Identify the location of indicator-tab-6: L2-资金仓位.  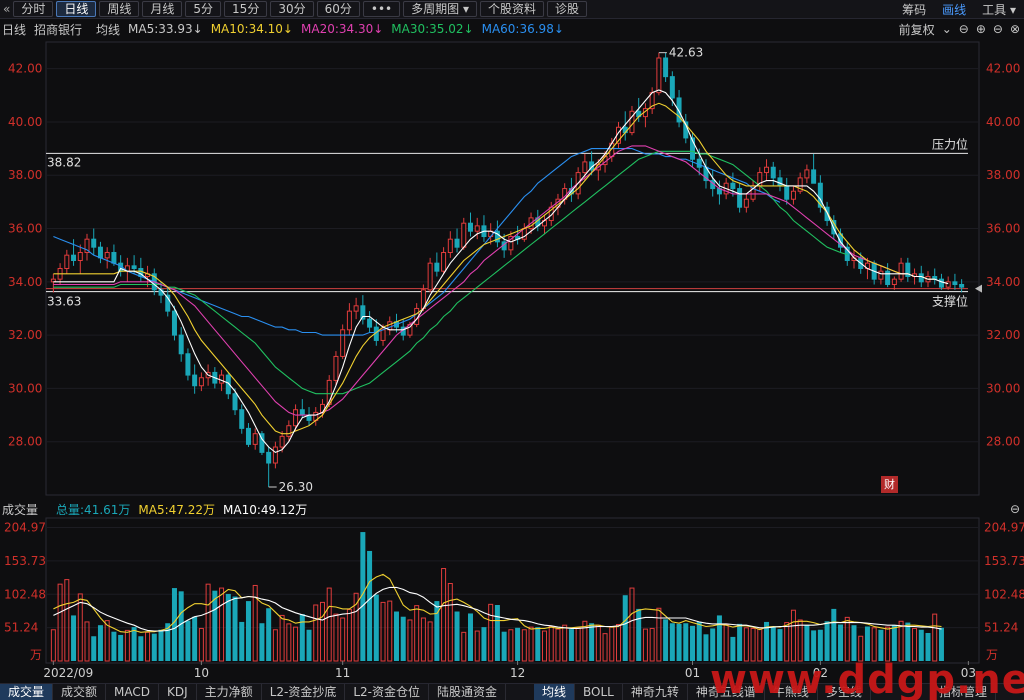
(387, 691).